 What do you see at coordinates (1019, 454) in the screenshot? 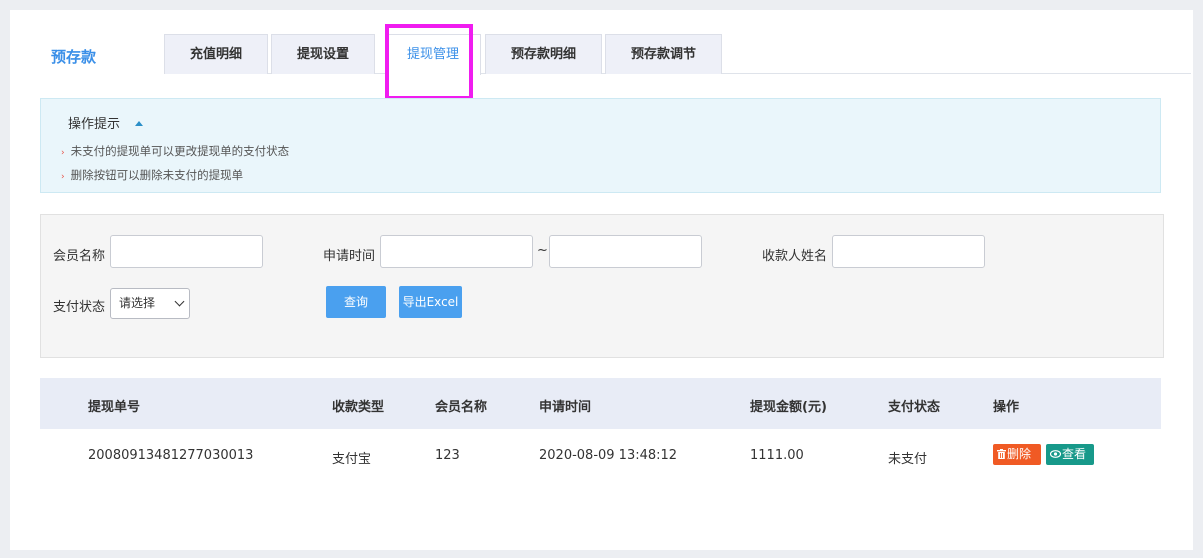
I see `delete-label: 删除` at bounding box center [1019, 454].